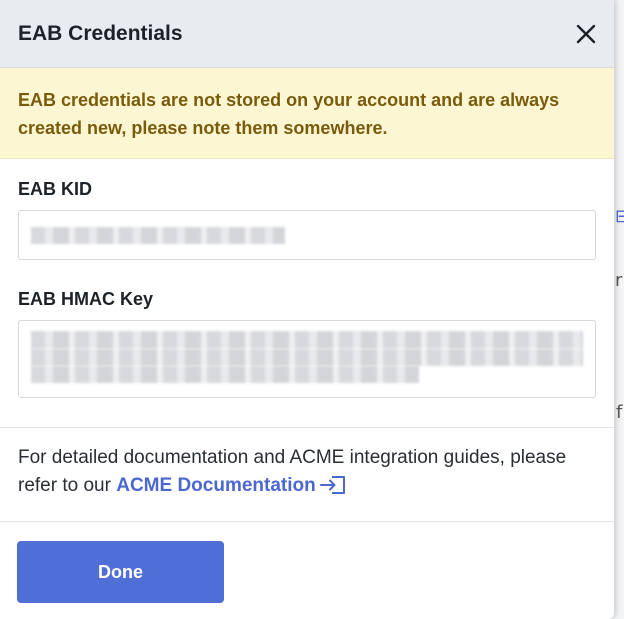 Image resolution: width=624 pixels, height=619 pixels. What do you see at coordinates (120, 572) in the screenshot?
I see `done-button: Done` at bounding box center [120, 572].